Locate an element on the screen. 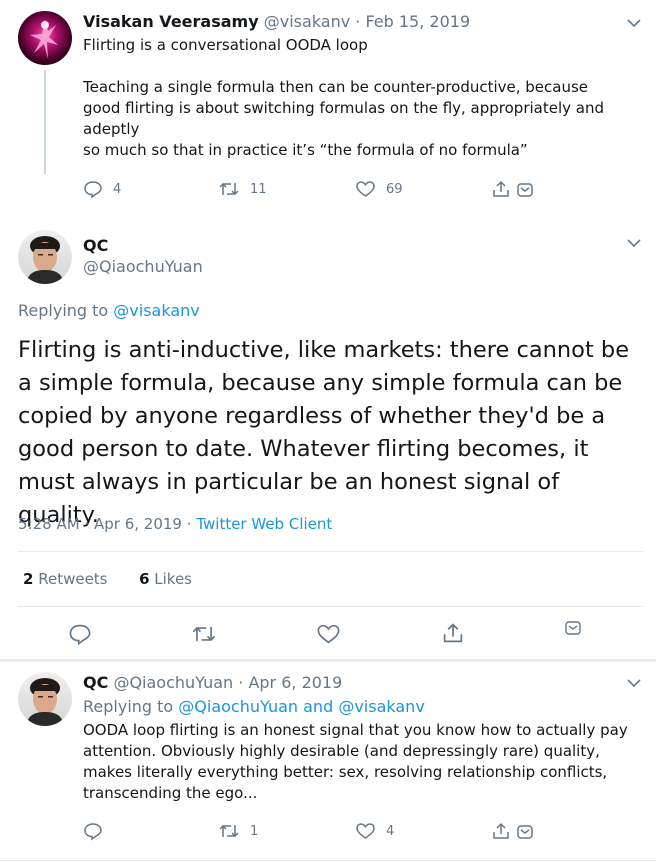  like-button: 4 is located at coordinates (374, 831).